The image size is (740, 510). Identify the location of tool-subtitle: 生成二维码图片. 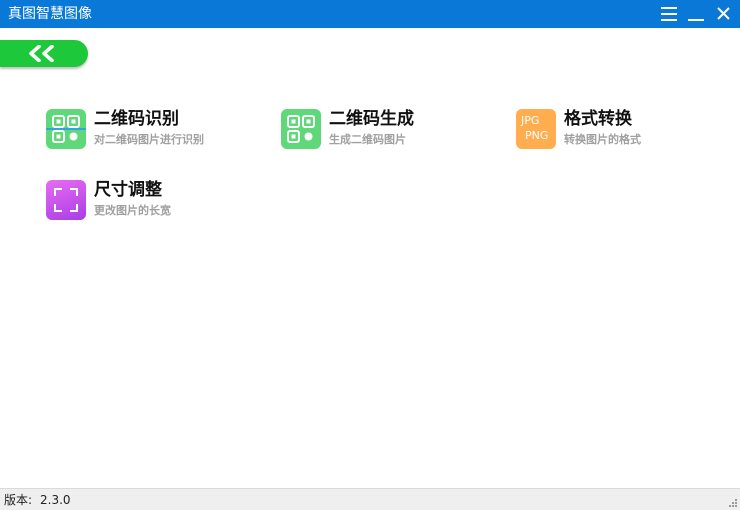
(367, 139).